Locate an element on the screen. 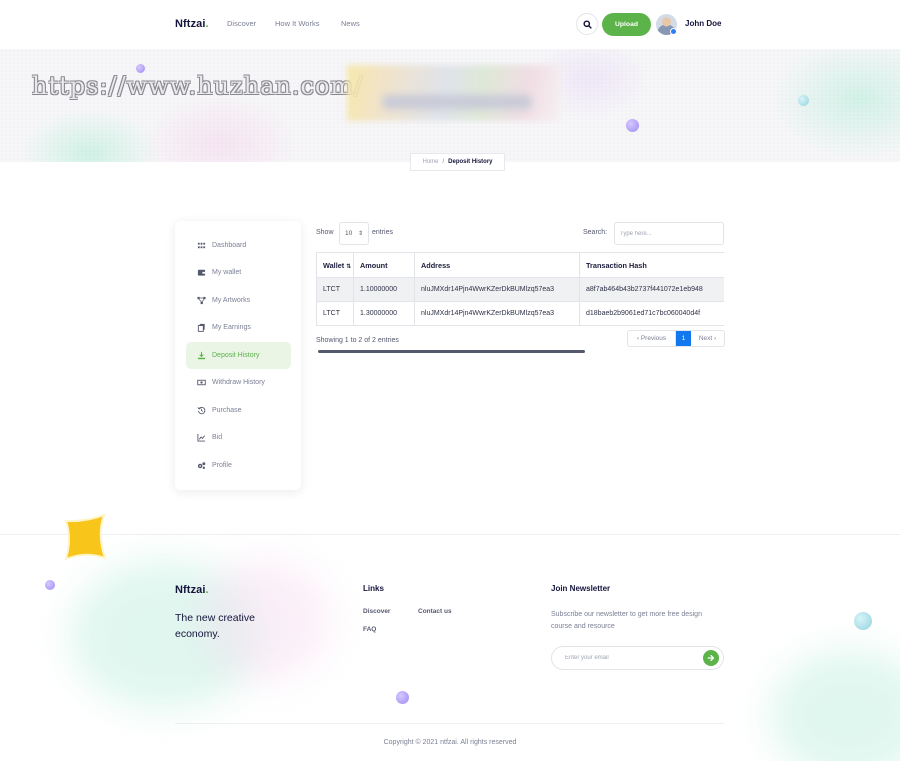 This screenshot has height=761, width=900. sidebar-item-label: Dashboard is located at coordinates (229, 245).